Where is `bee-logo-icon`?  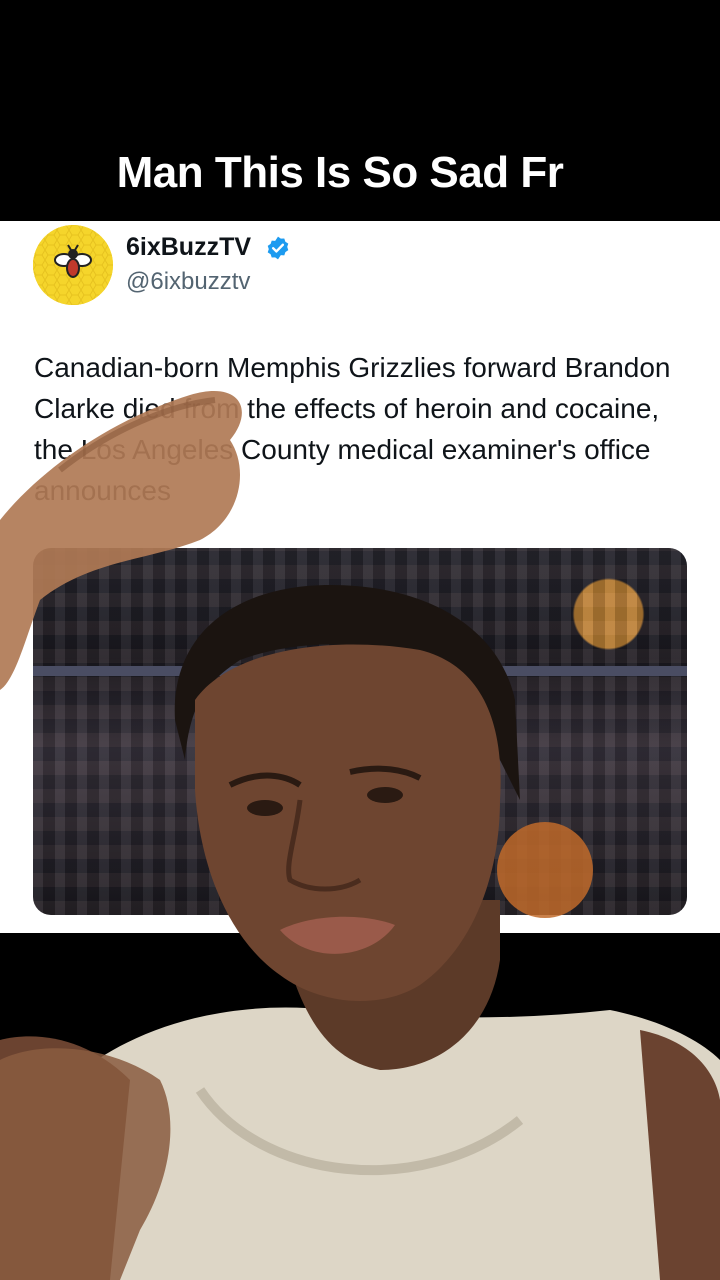 bee-logo-icon is located at coordinates (73, 265).